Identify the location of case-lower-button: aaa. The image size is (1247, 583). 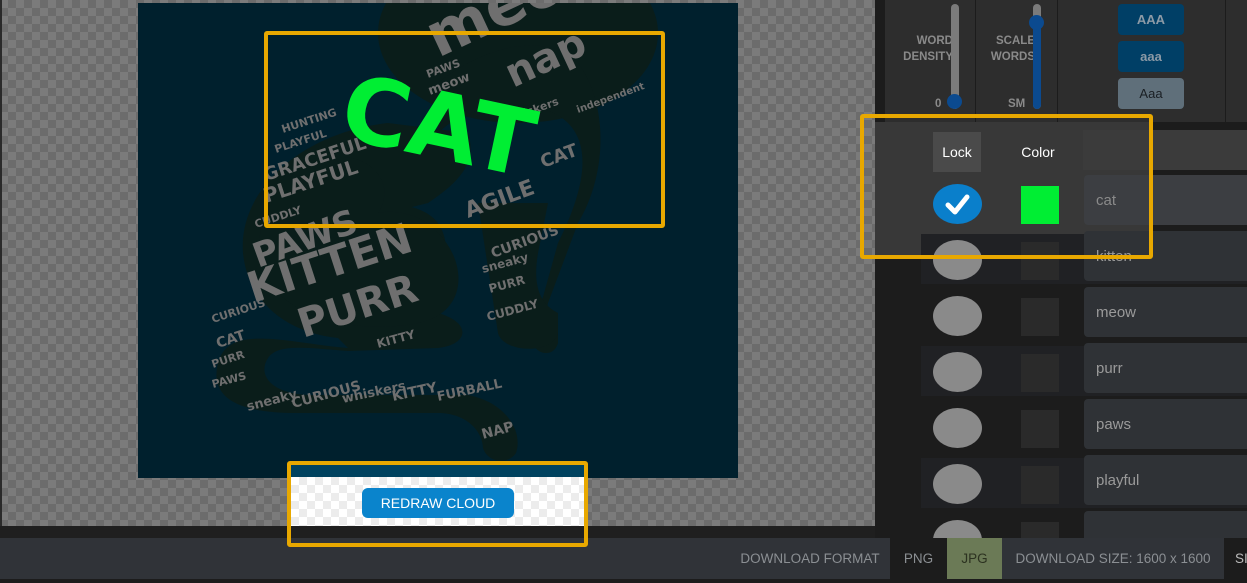
(1151, 56).